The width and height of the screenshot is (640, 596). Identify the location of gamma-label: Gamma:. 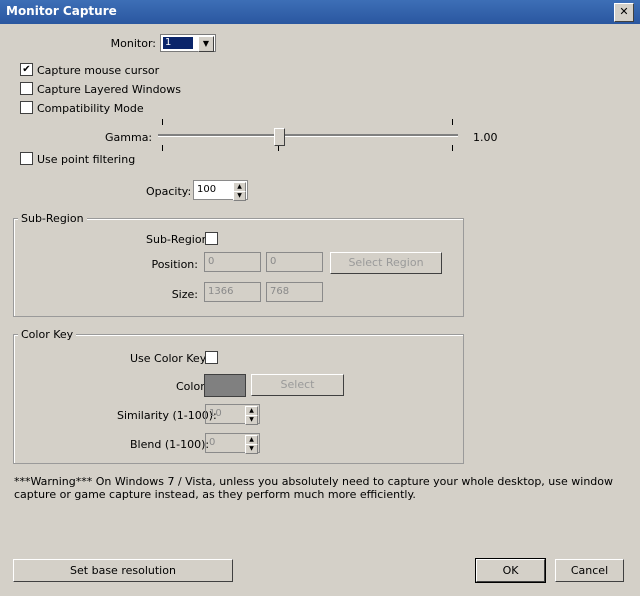
(129, 137).